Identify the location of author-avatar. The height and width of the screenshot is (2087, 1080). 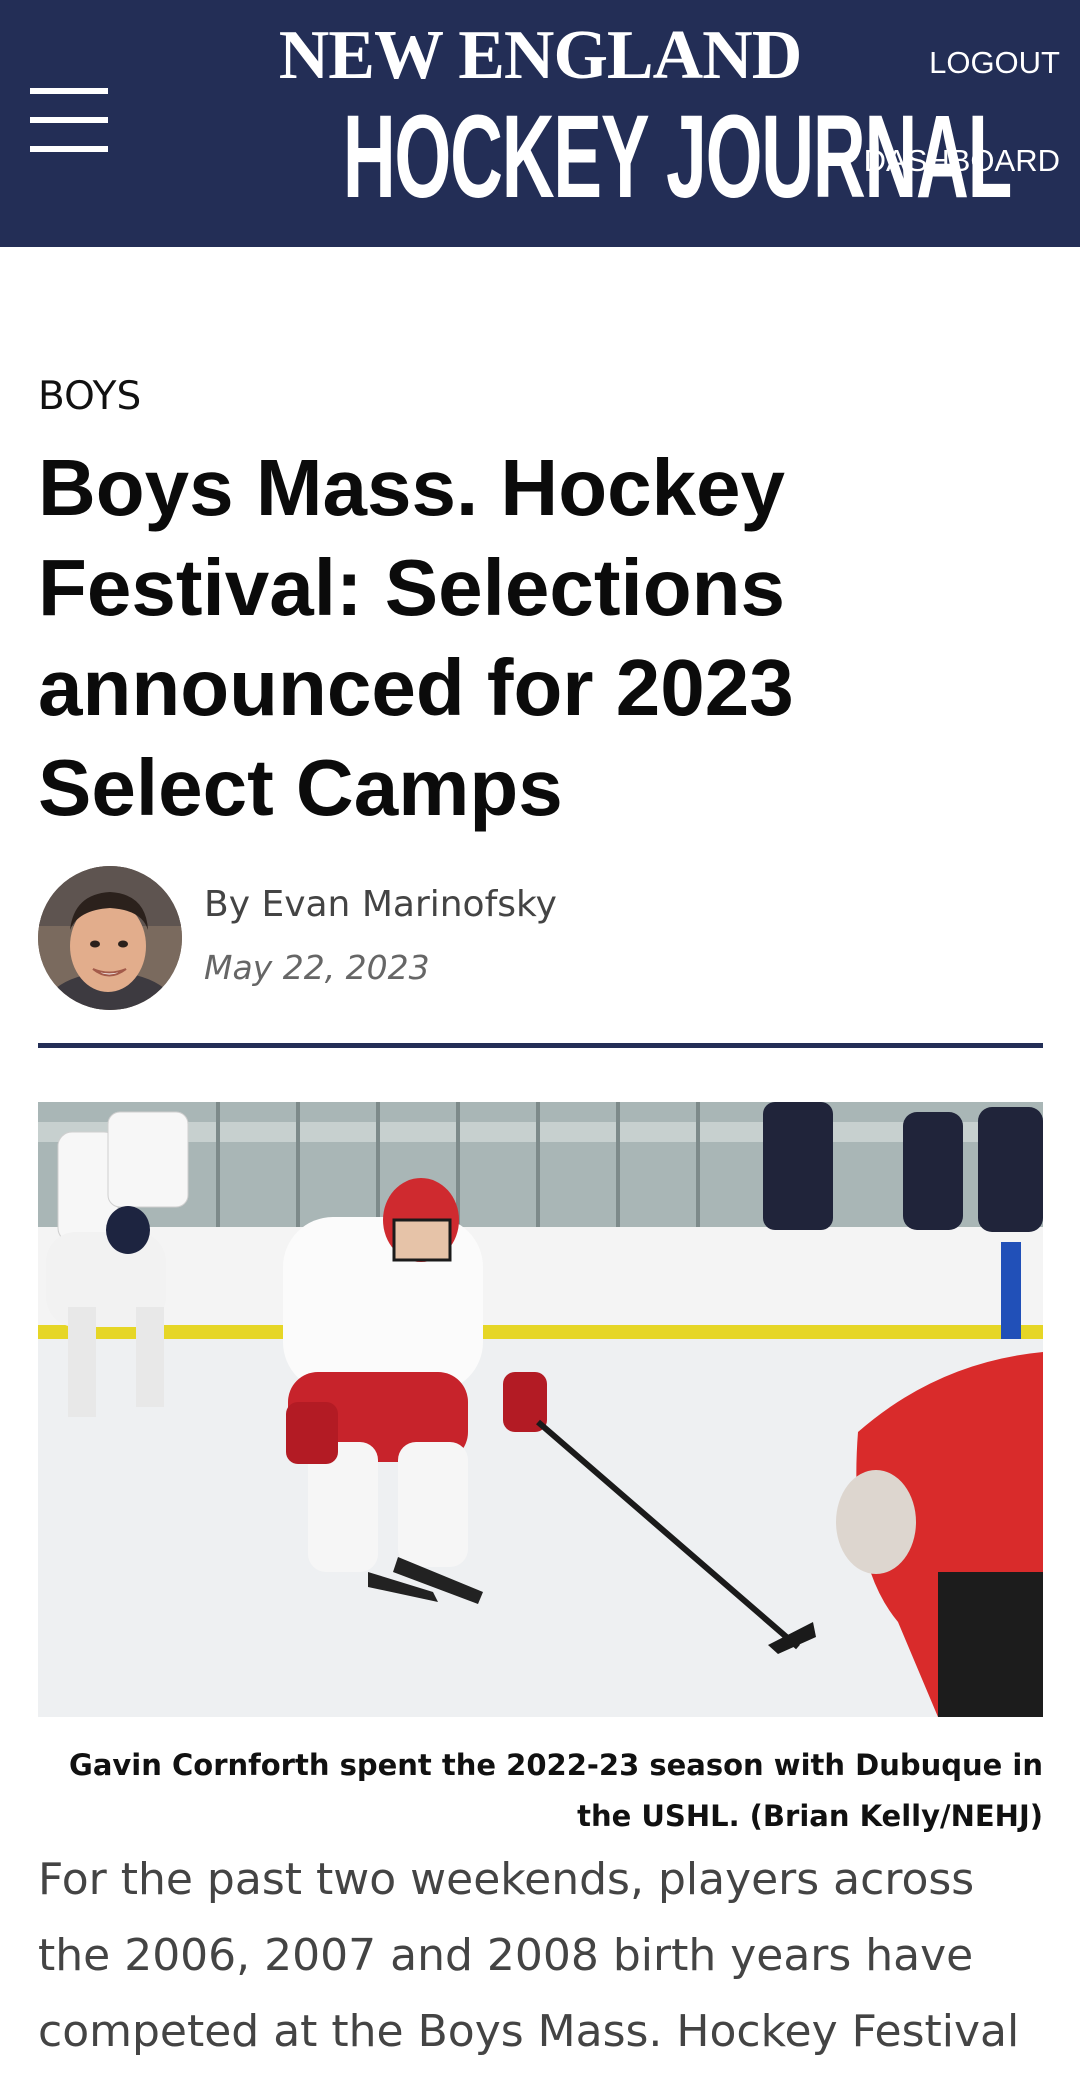
(110, 938).